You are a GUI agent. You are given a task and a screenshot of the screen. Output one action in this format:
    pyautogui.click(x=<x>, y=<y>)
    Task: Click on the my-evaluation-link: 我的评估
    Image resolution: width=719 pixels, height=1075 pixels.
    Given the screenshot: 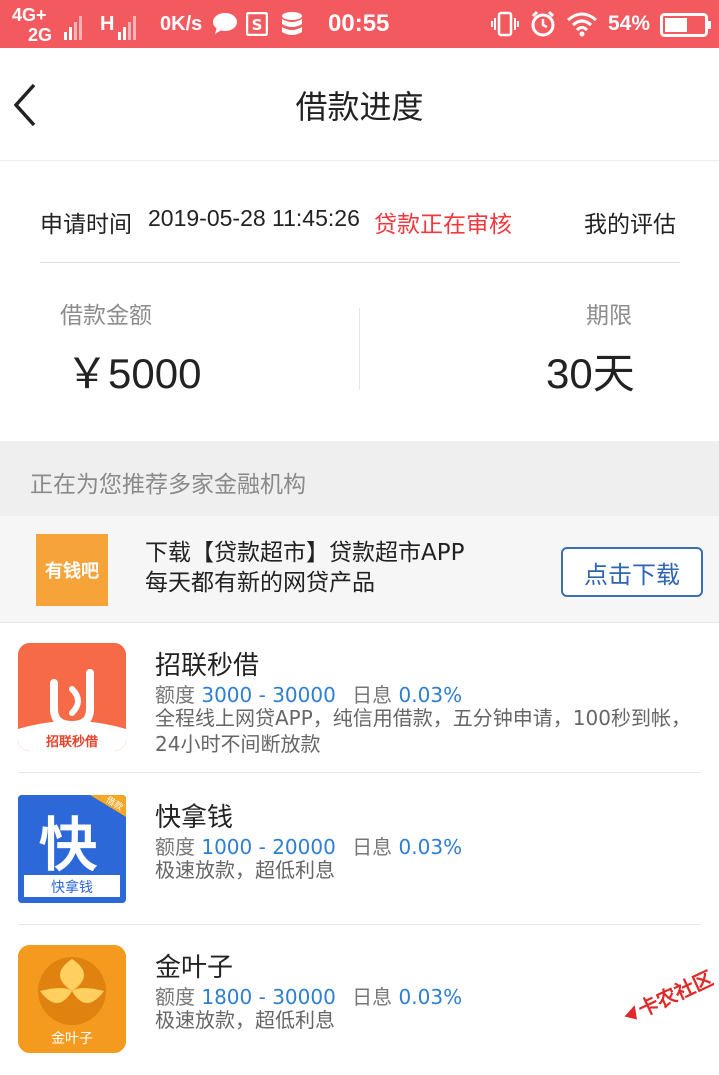 What is the action you would take?
    pyautogui.click(x=630, y=222)
    